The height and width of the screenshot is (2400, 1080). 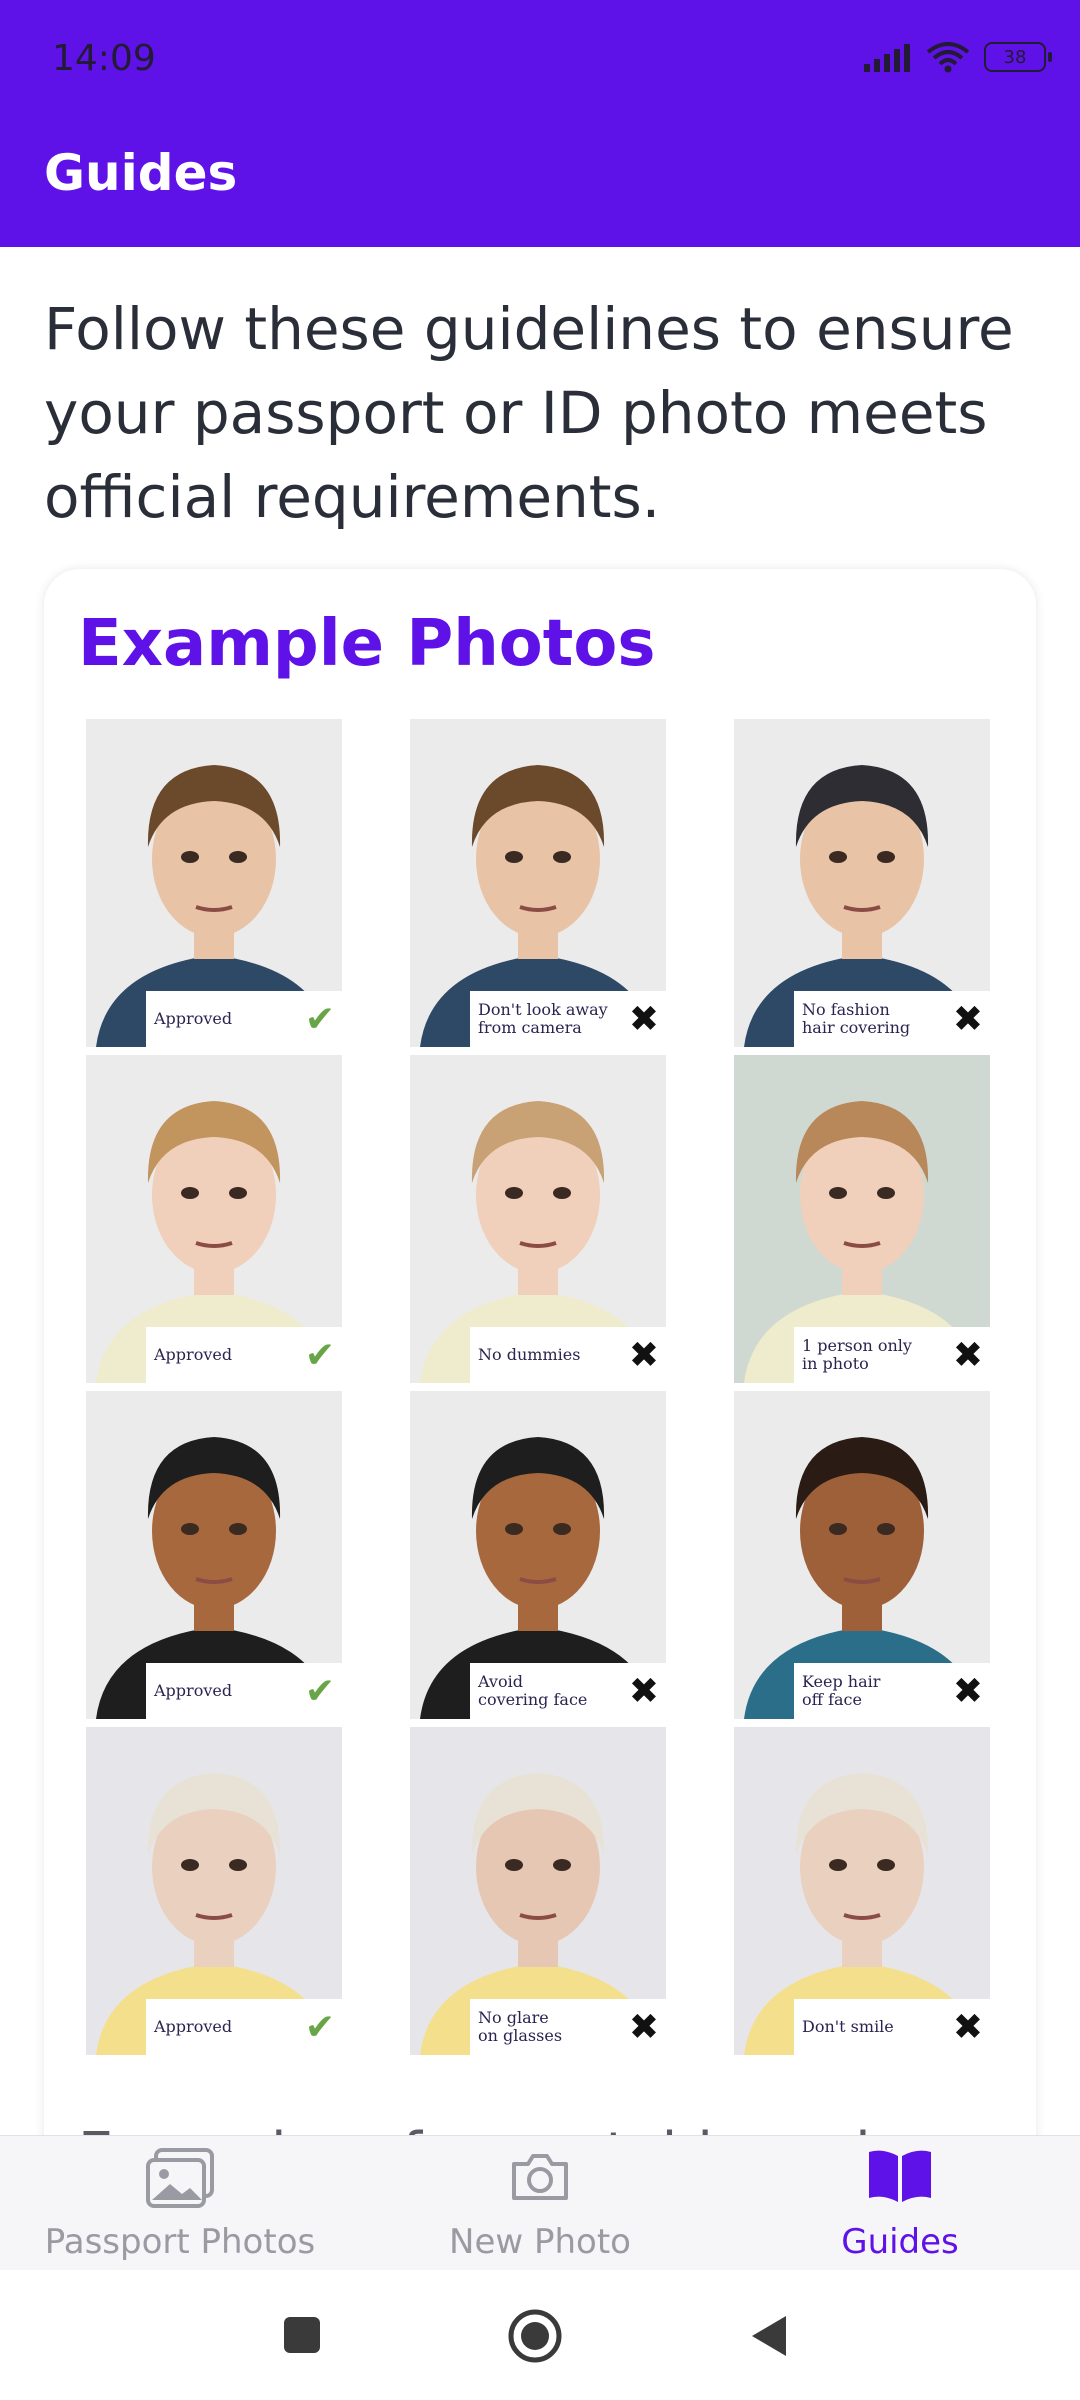 I want to click on photo-caption: No glare on glasses ✖, so click(x=568, y=2027).